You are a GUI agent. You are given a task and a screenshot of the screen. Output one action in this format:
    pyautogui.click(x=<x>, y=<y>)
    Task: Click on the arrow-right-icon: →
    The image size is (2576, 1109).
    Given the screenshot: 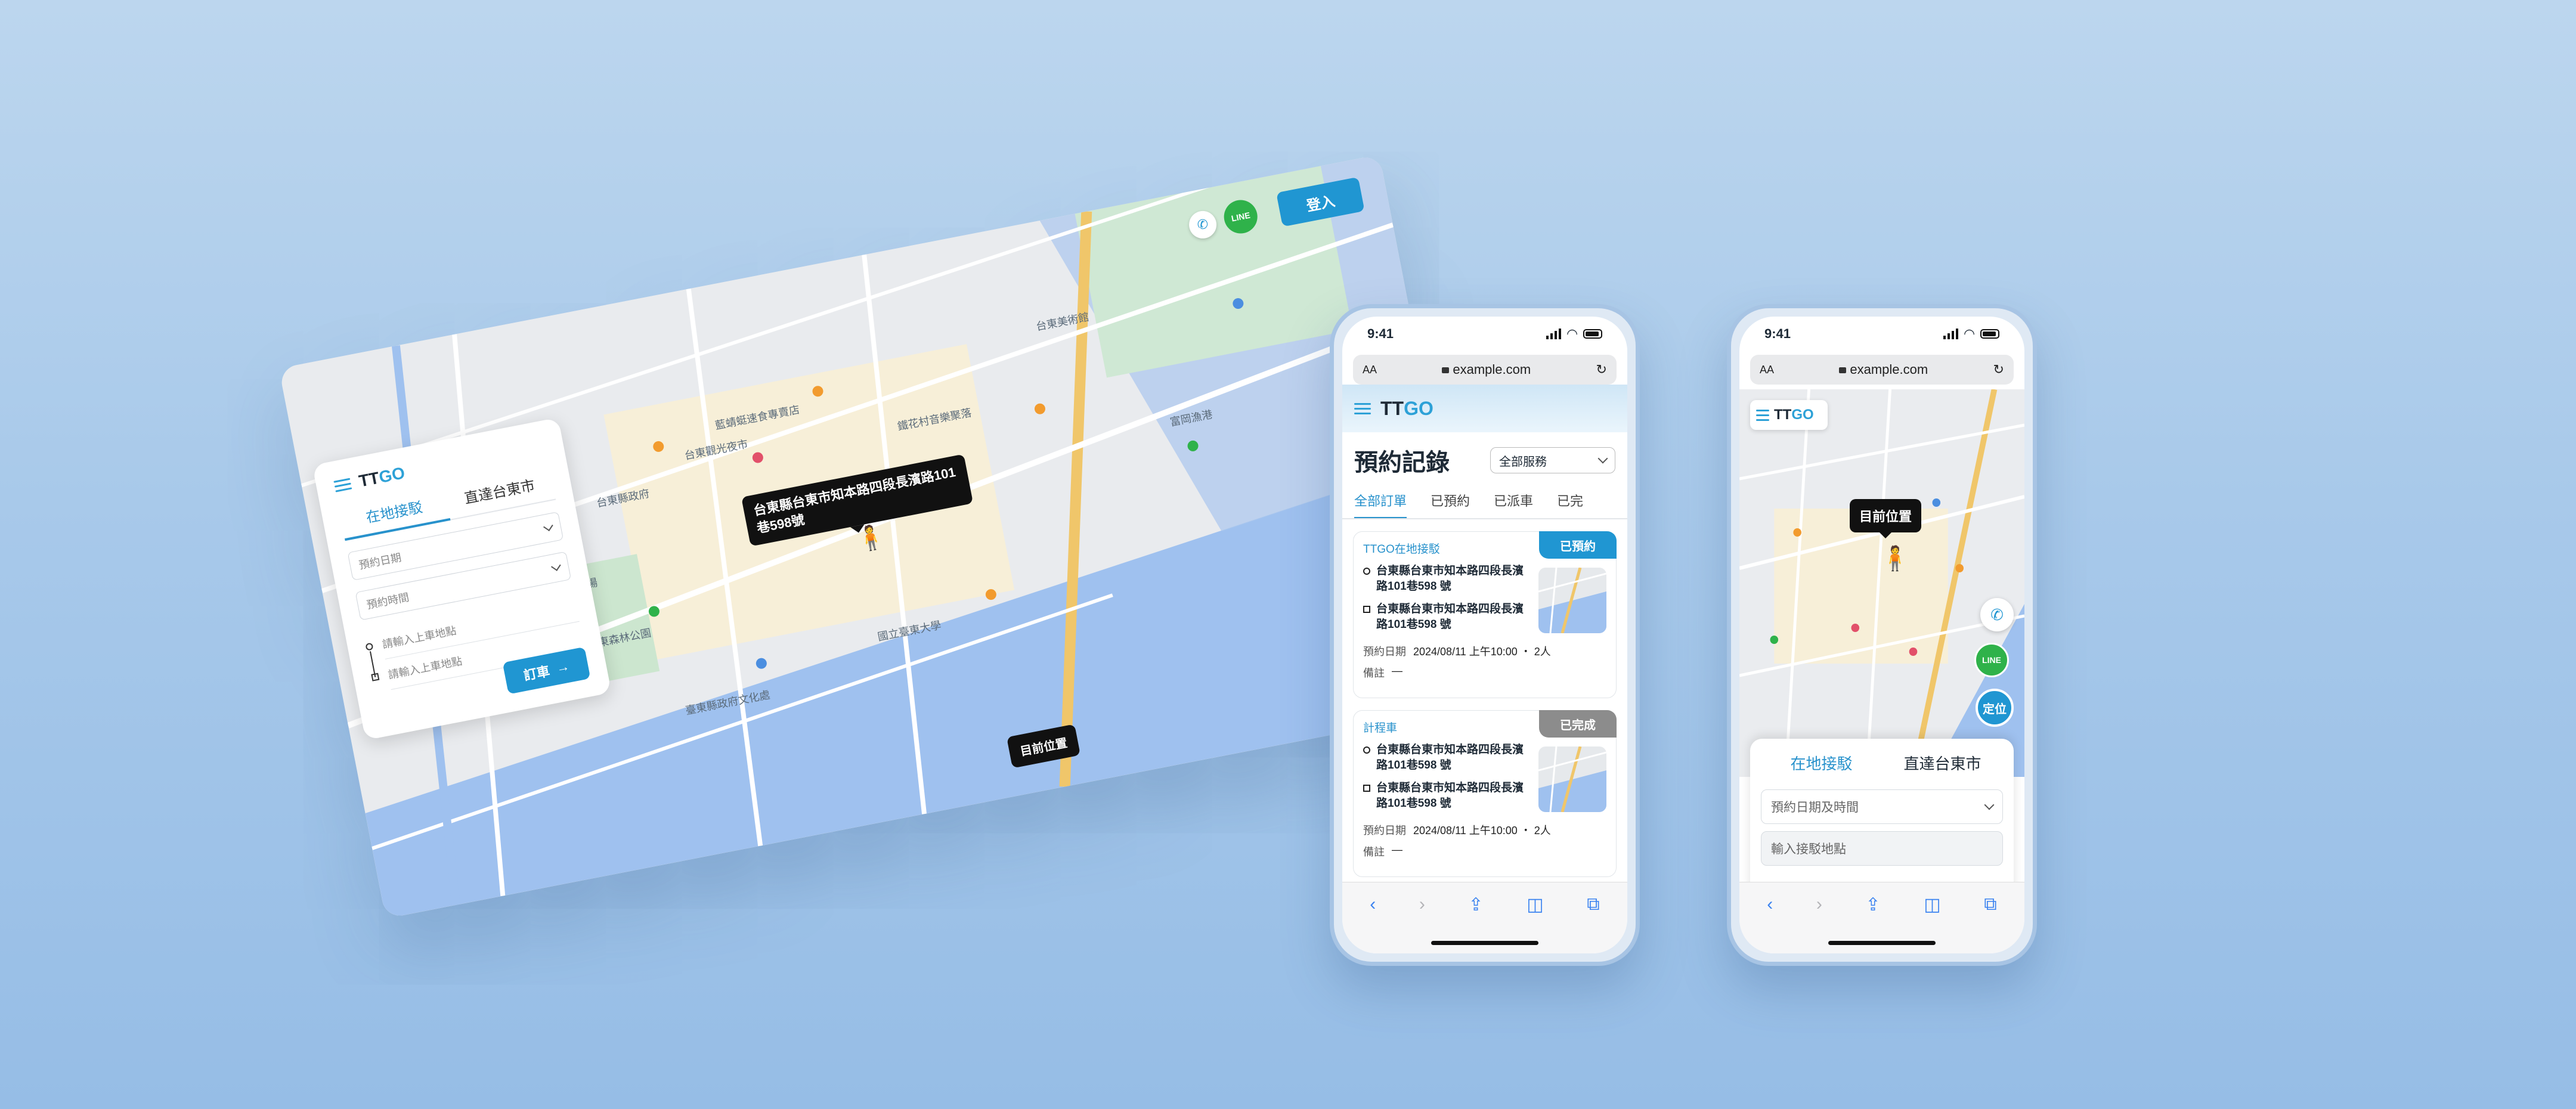 What is the action you would take?
    pyautogui.click(x=563, y=667)
    